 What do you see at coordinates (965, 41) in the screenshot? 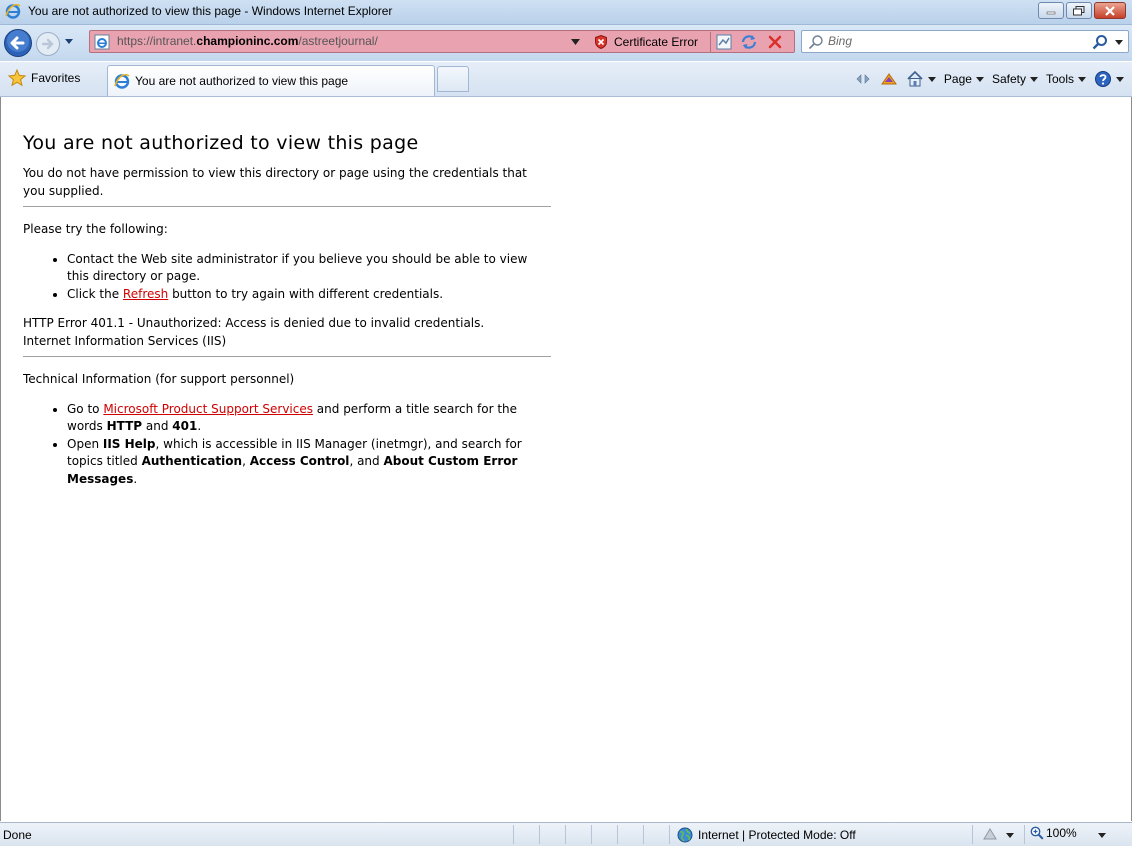
I see `search-box: Bing` at bounding box center [965, 41].